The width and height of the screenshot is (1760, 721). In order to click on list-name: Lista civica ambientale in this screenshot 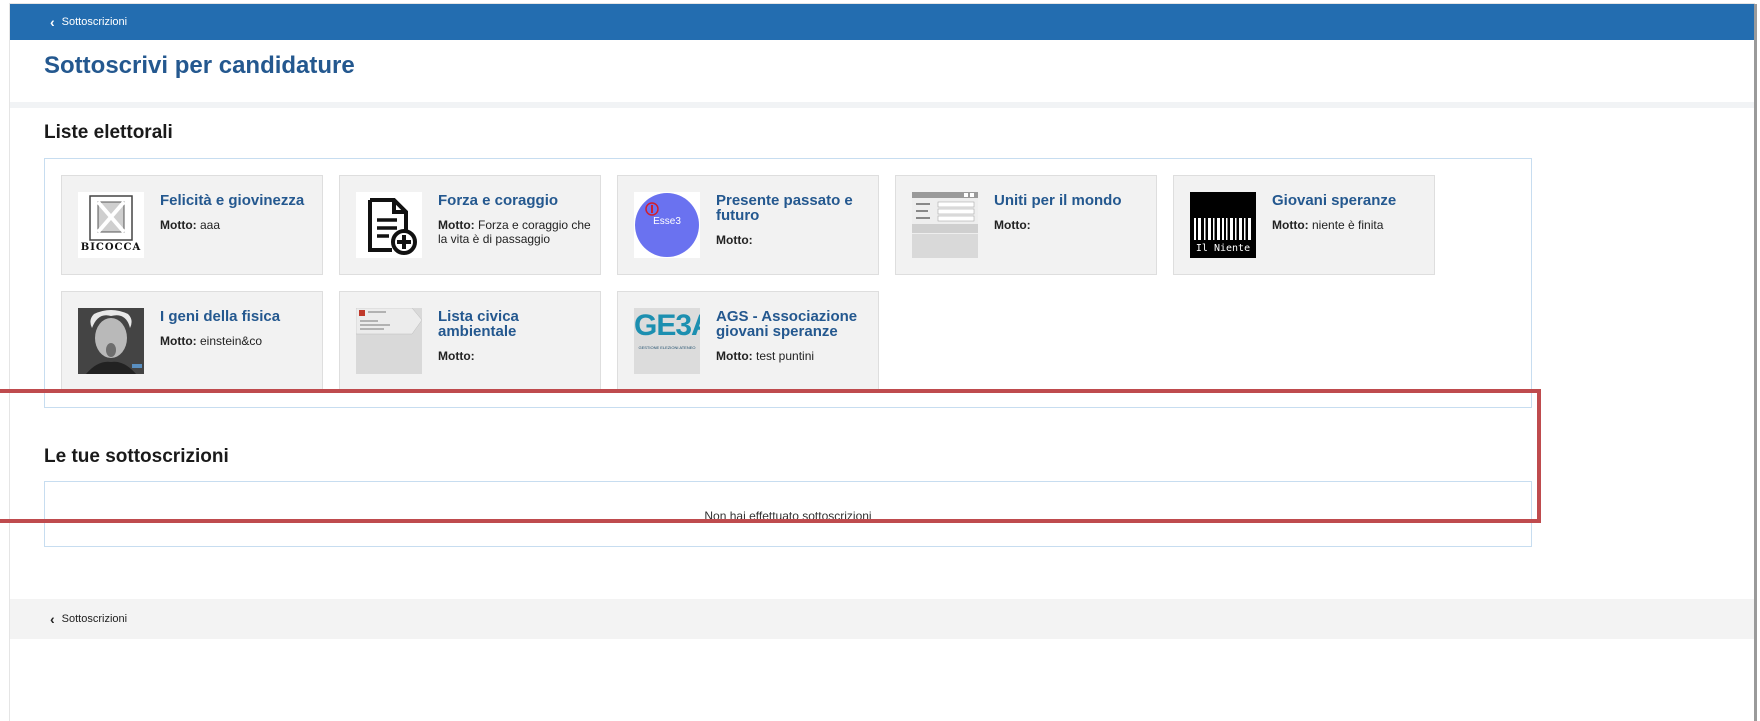, I will do `click(478, 324)`.